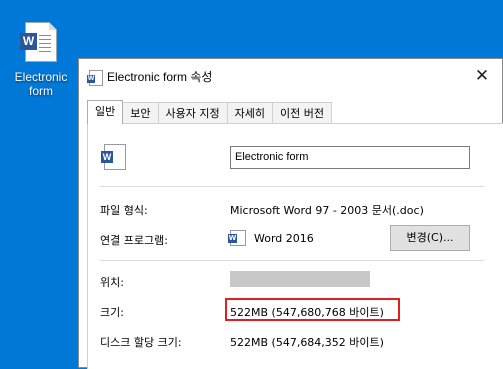  What do you see at coordinates (141, 342) in the screenshot?
I see `size-on-disk-label: 디스크 할당 크기:` at bounding box center [141, 342].